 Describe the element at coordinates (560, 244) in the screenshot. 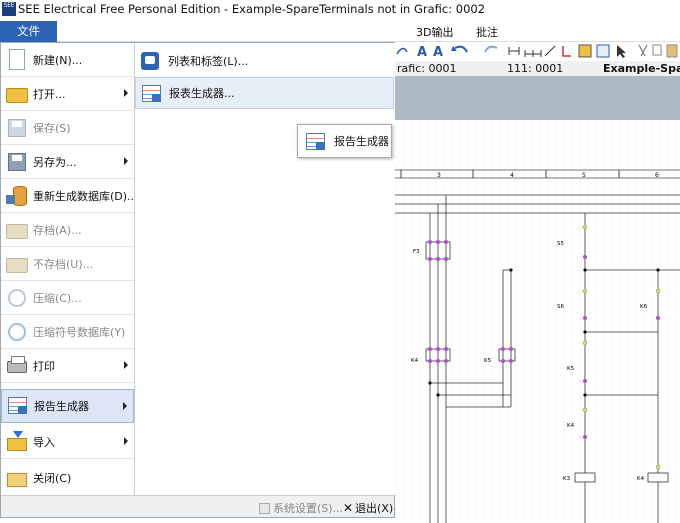

I see `component-label: S5` at that location.